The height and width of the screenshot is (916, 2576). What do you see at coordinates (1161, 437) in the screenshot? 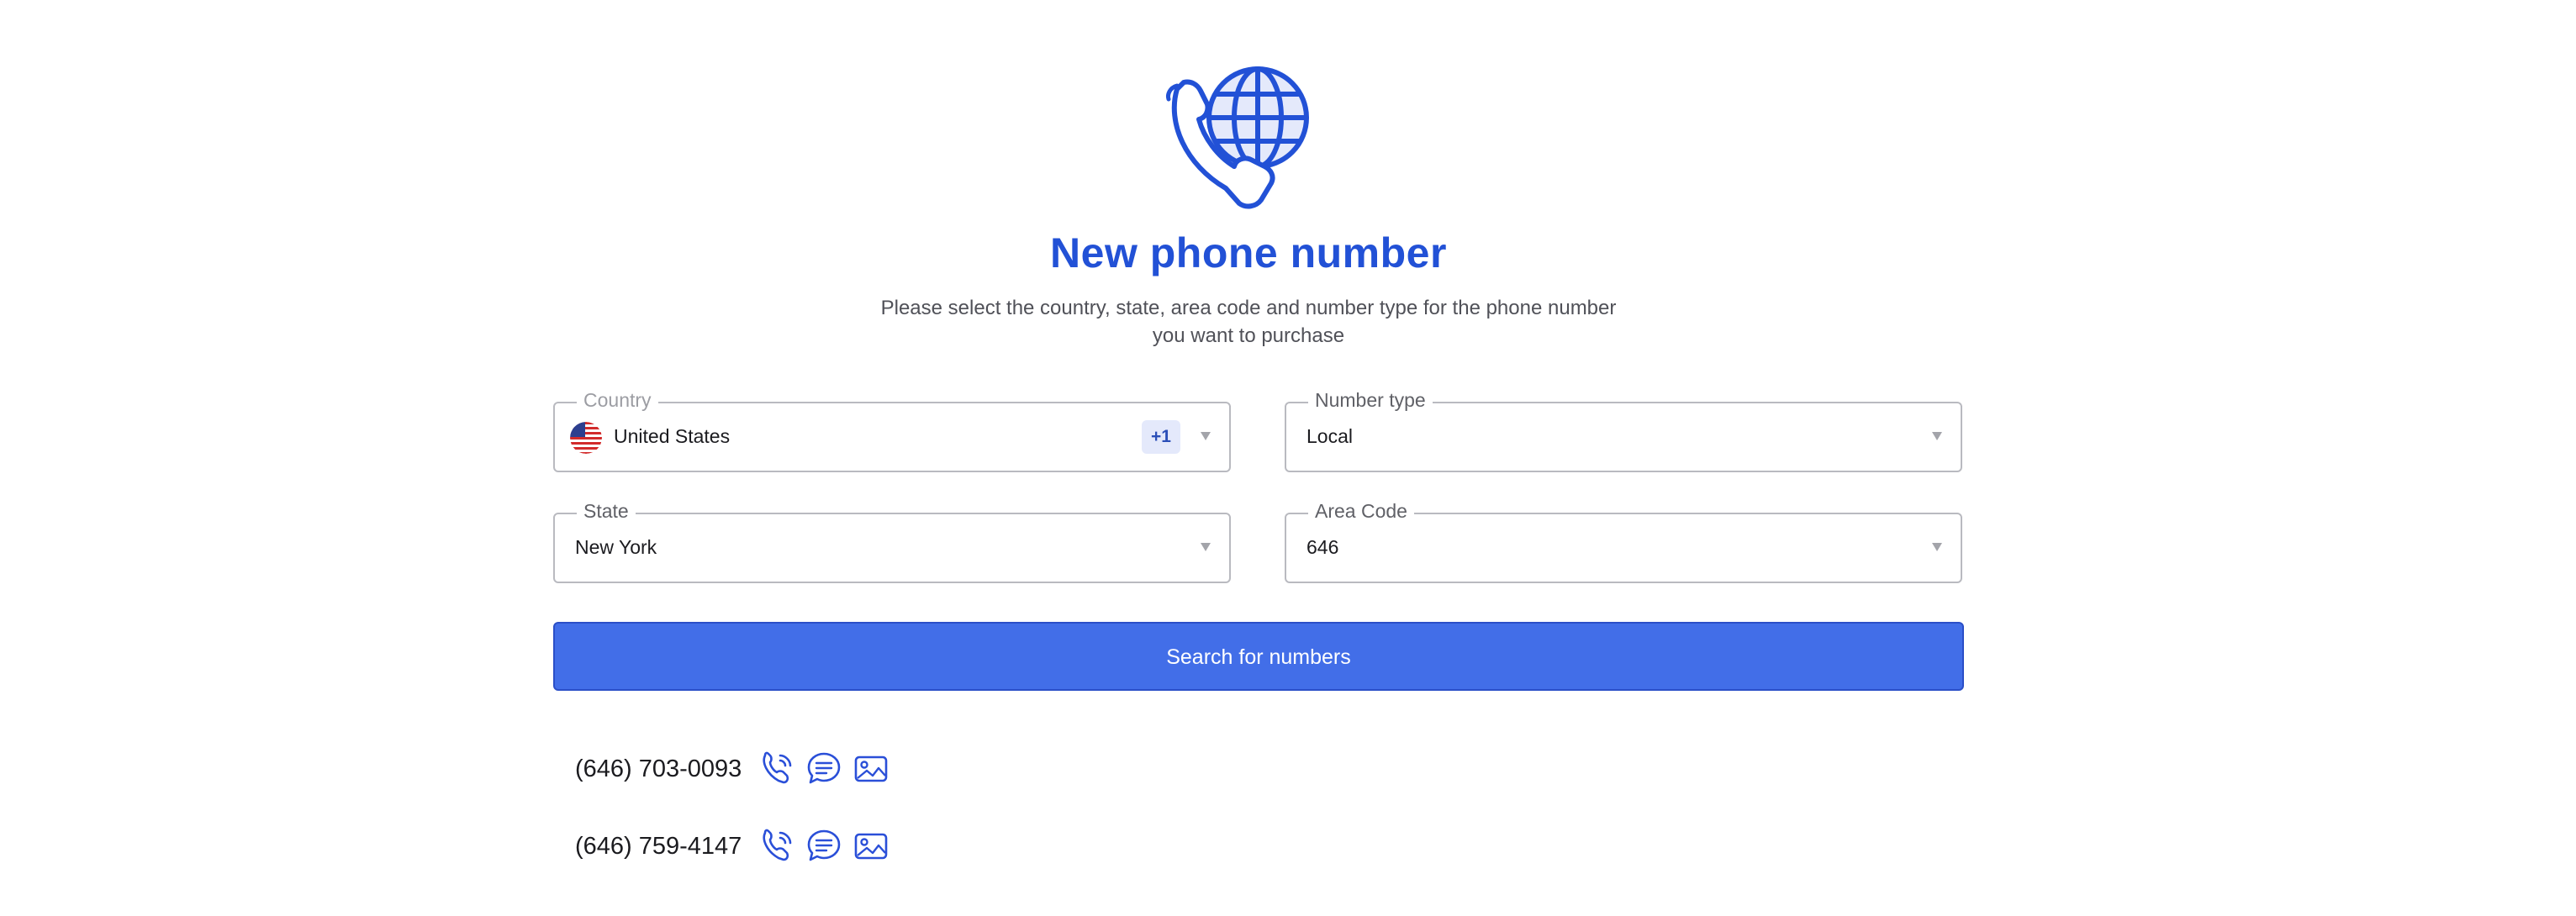
I see `dial-code-badge: +1` at bounding box center [1161, 437].